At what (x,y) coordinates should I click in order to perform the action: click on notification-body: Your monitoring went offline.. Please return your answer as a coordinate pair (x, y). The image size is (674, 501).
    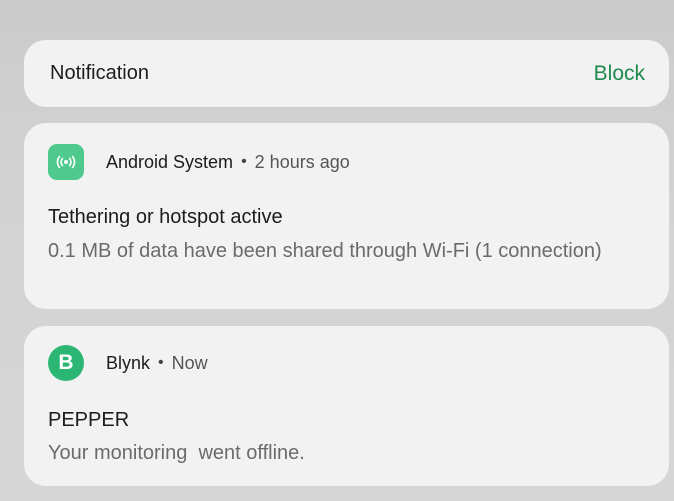
    Looking at the image, I should click on (176, 453).